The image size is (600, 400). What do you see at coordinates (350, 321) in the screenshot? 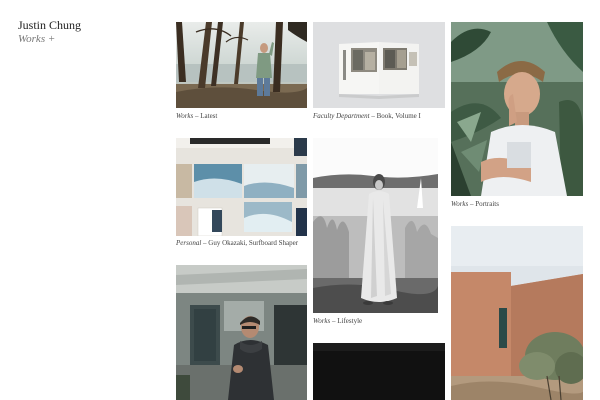
I see `project-title: Lifestyle` at bounding box center [350, 321].